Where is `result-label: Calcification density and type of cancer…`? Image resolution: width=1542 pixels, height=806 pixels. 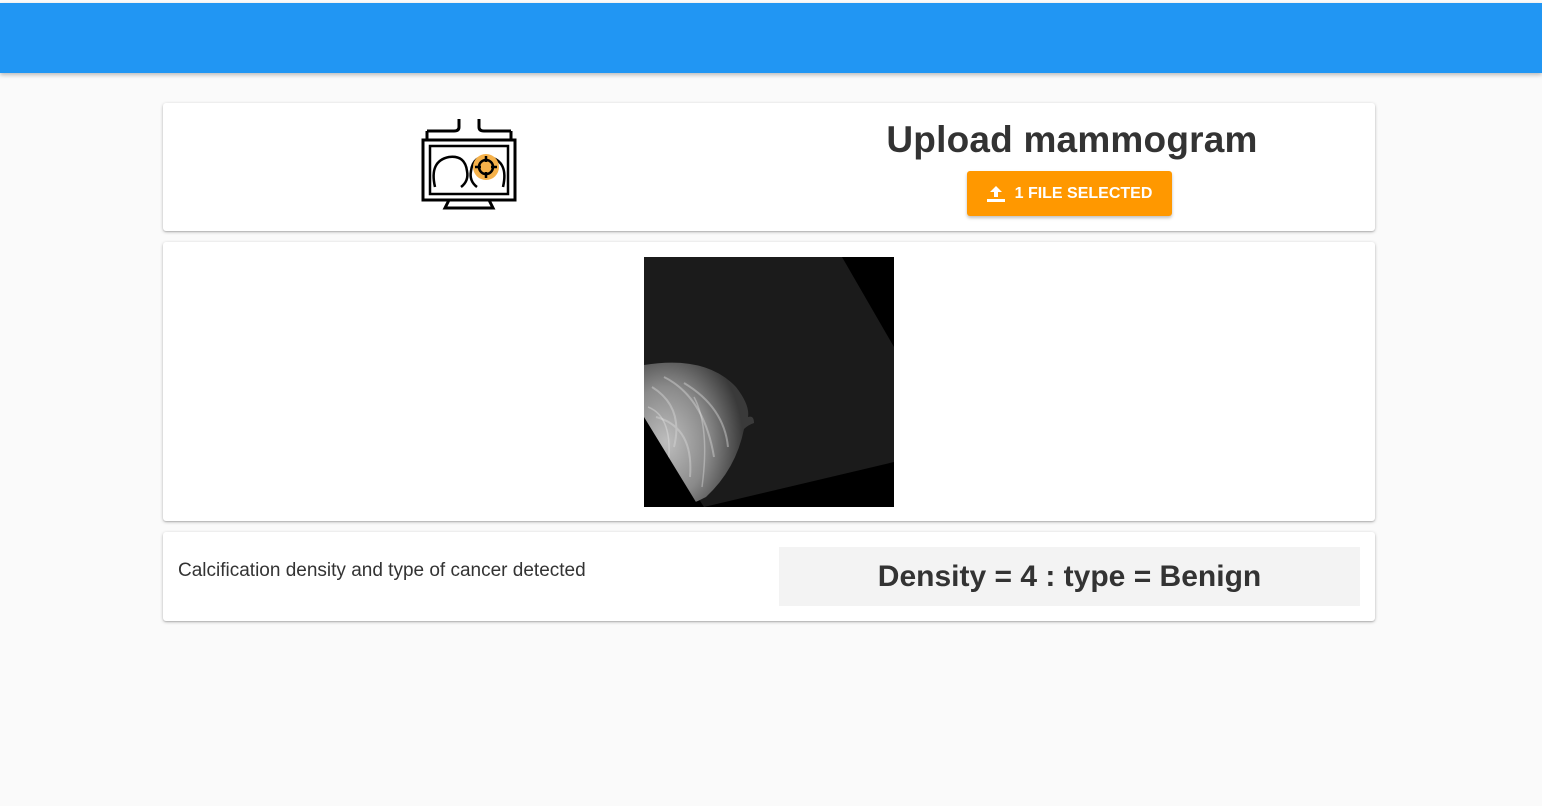 result-label: Calcification density and type of cancer… is located at coordinates (382, 570).